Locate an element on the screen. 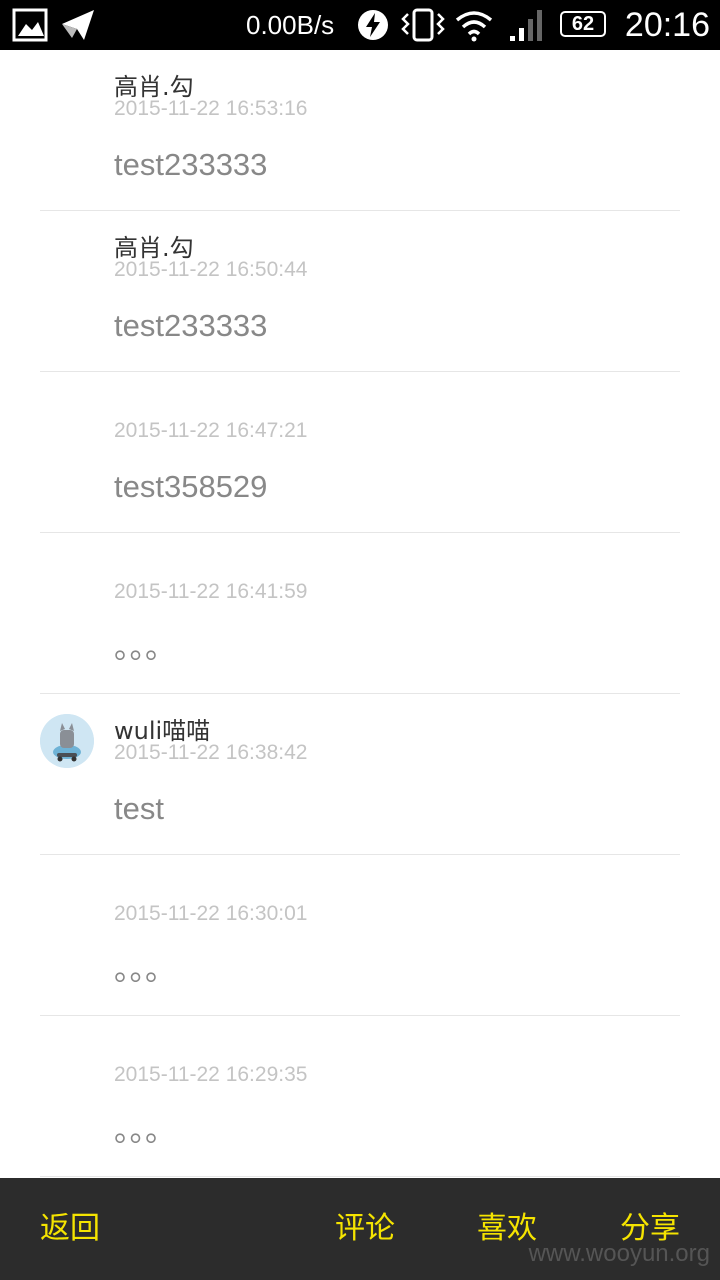 This screenshot has width=720, height=1280. comment-item: 2015-11-22 16:30:01 。。。 is located at coordinates (360, 935).